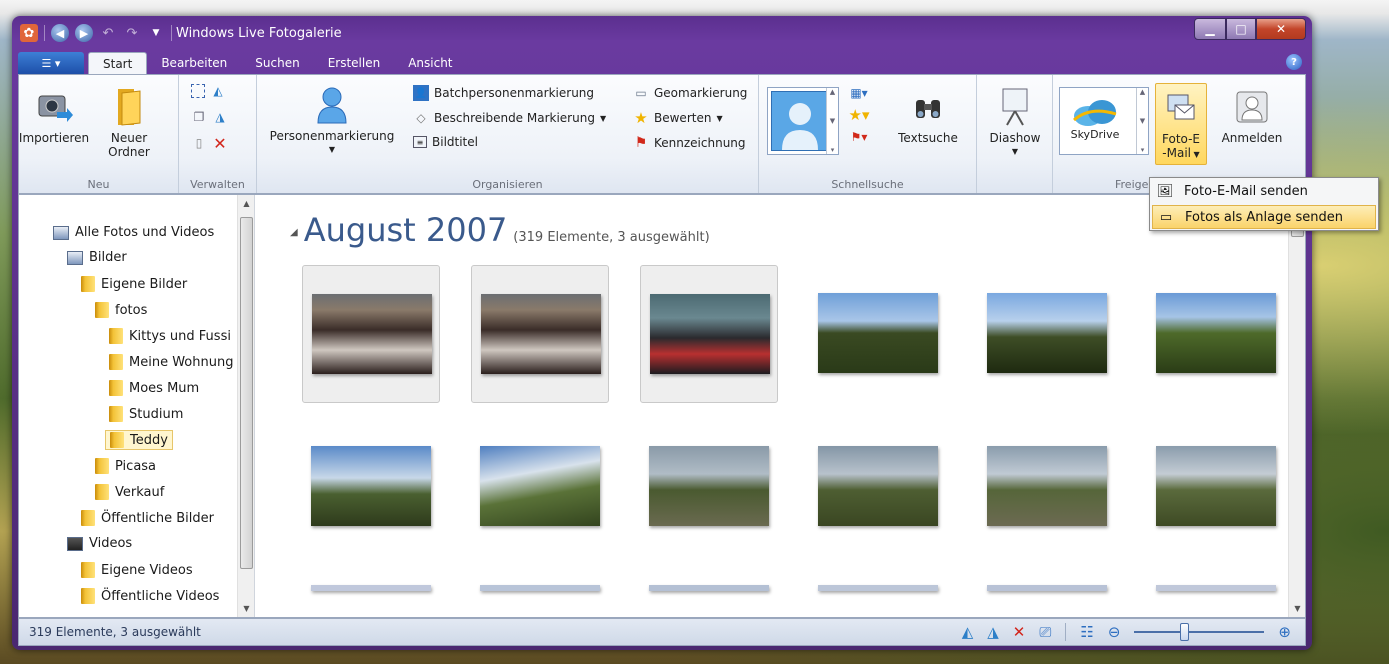 This screenshot has height=664, width=1389. What do you see at coordinates (125, 466) in the screenshot?
I see `tree-item-picasa: Picasa` at bounding box center [125, 466].